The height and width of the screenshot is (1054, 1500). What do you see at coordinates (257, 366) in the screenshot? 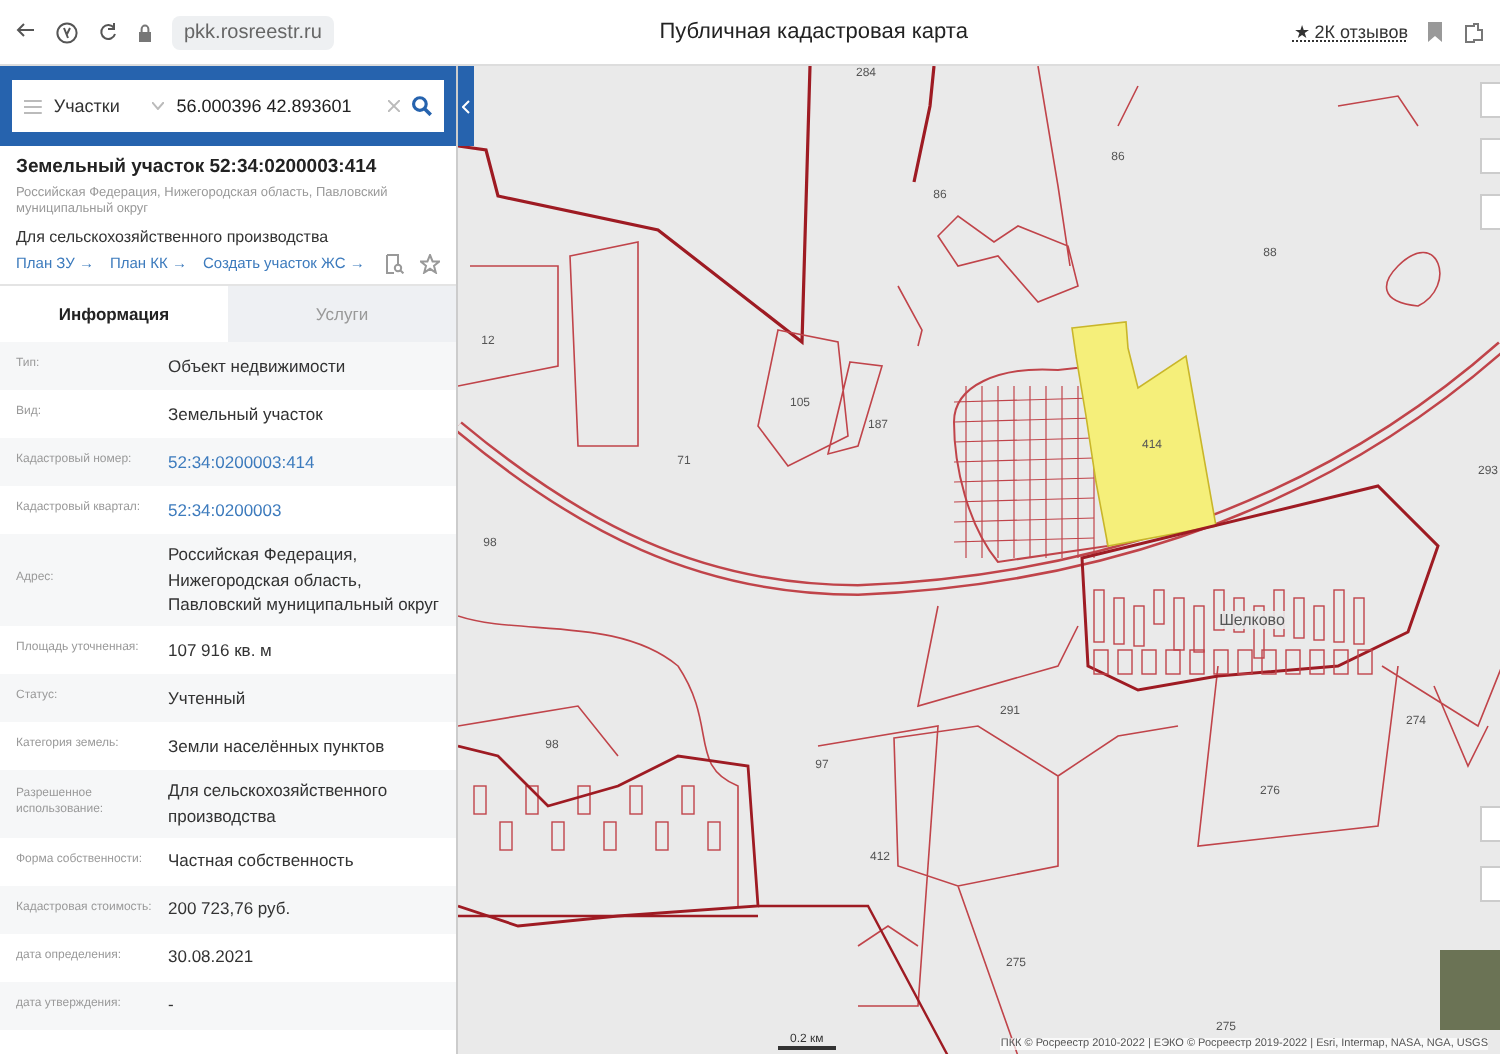
I see `field-value: Объект недвижимости` at bounding box center [257, 366].